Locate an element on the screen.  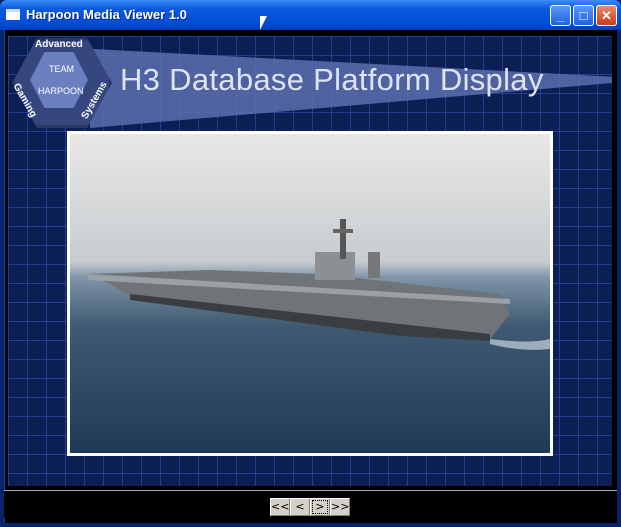
page-title: H3 Database Platform Display is located at coordinates (332, 79).